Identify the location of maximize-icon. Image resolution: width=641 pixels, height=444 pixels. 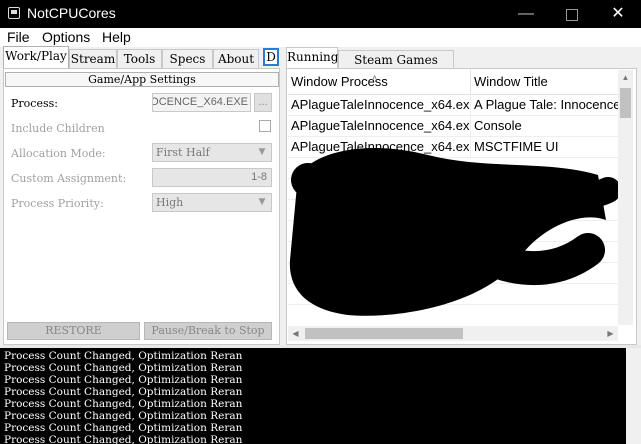
(572, 15).